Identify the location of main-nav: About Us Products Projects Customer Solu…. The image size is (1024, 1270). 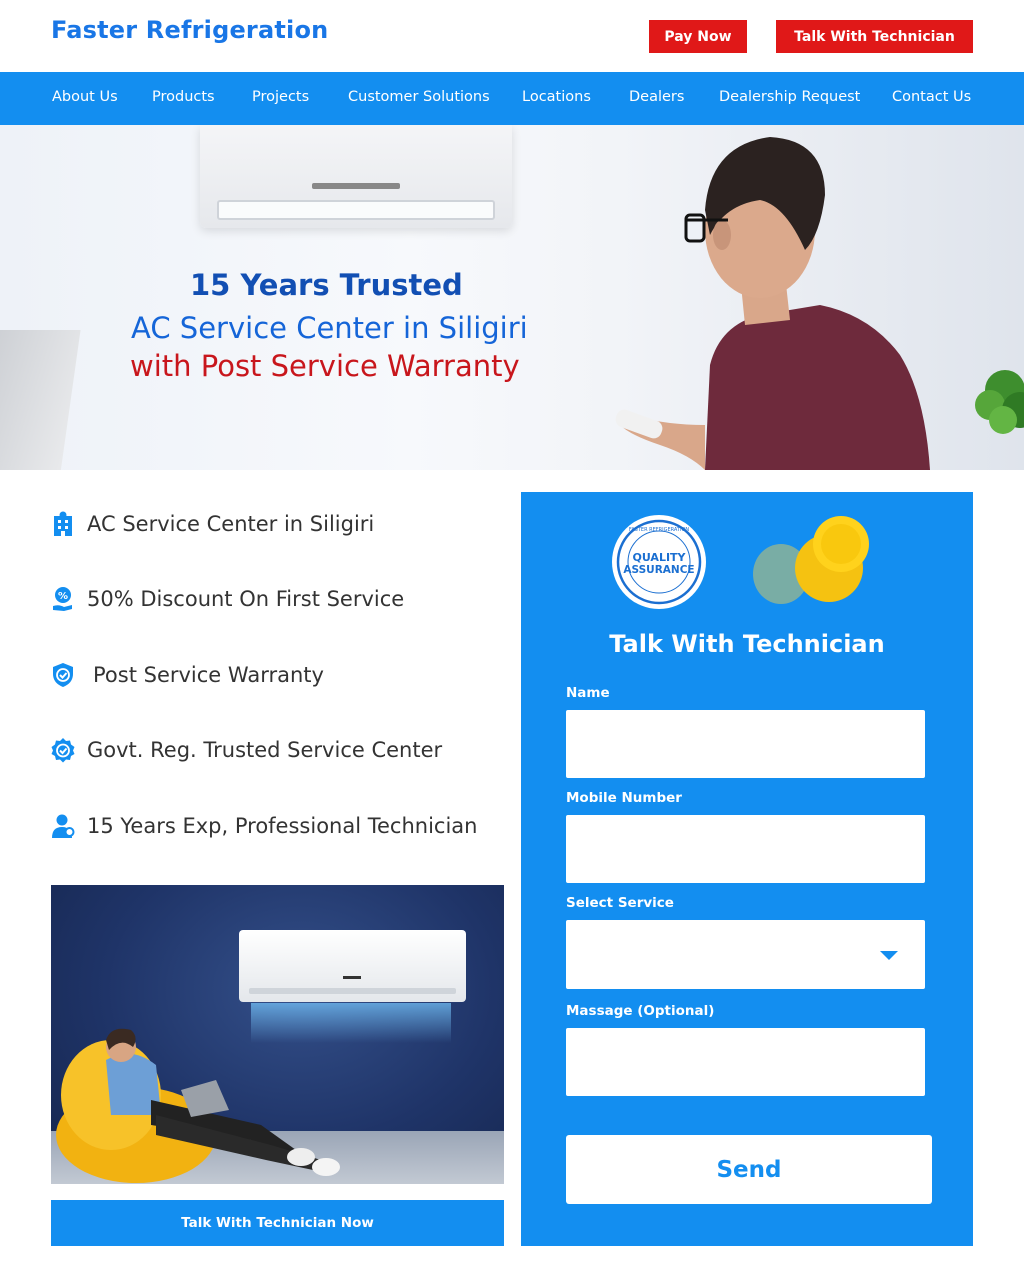
(512, 98).